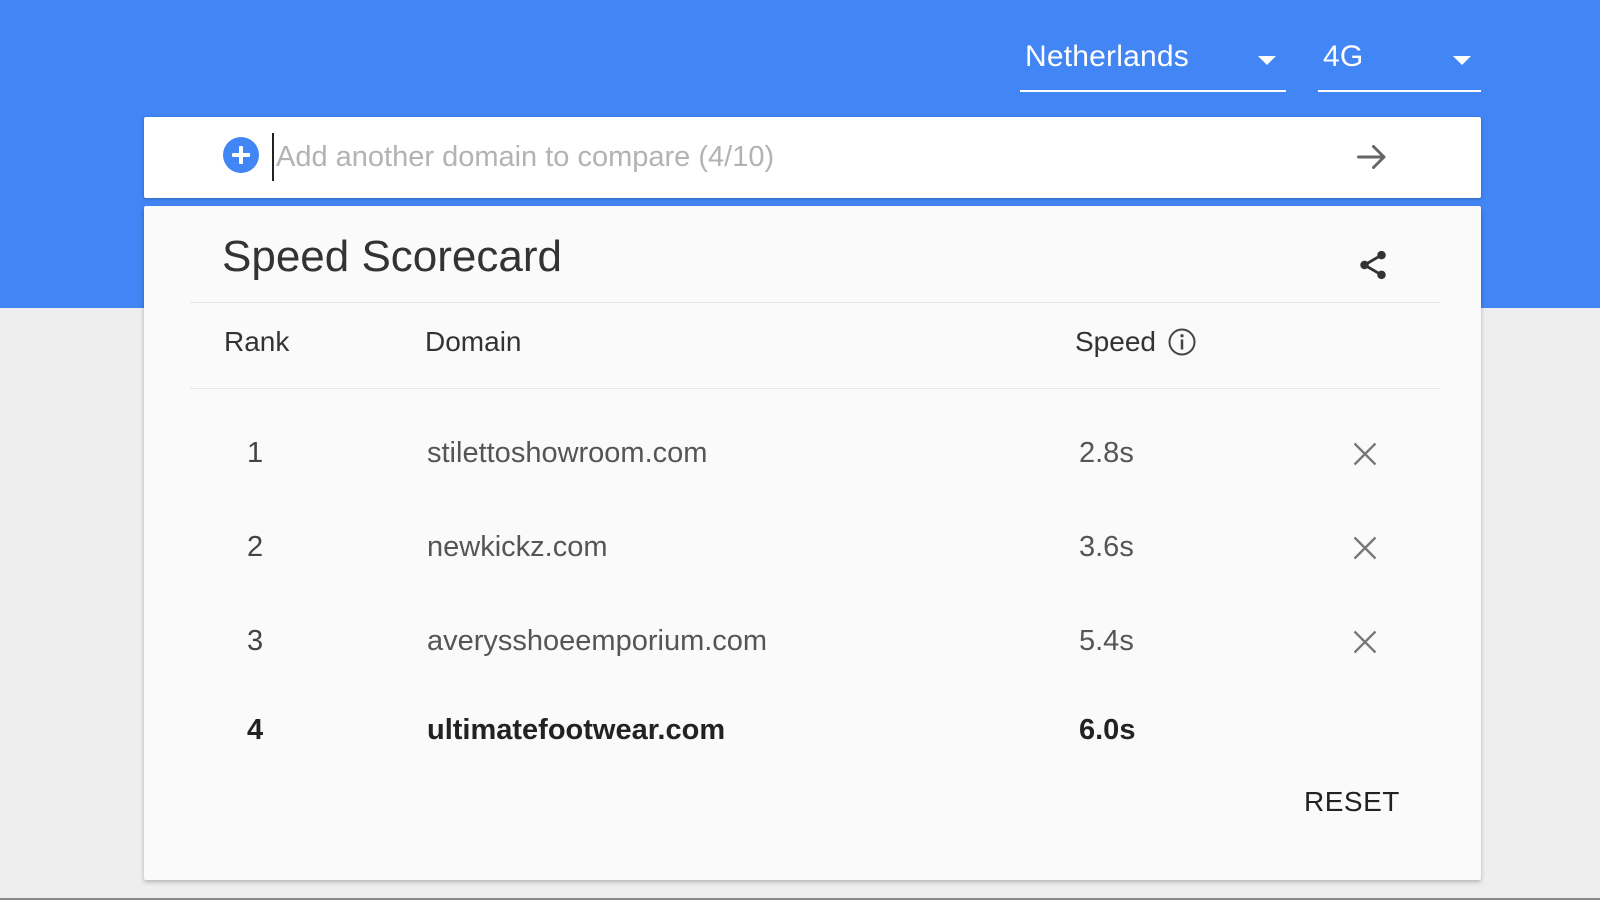 The image size is (1600, 900). What do you see at coordinates (812, 744) in the screenshot?
I see `table-row: 4 ultimatefootwear.com 6.0s` at bounding box center [812, 744].